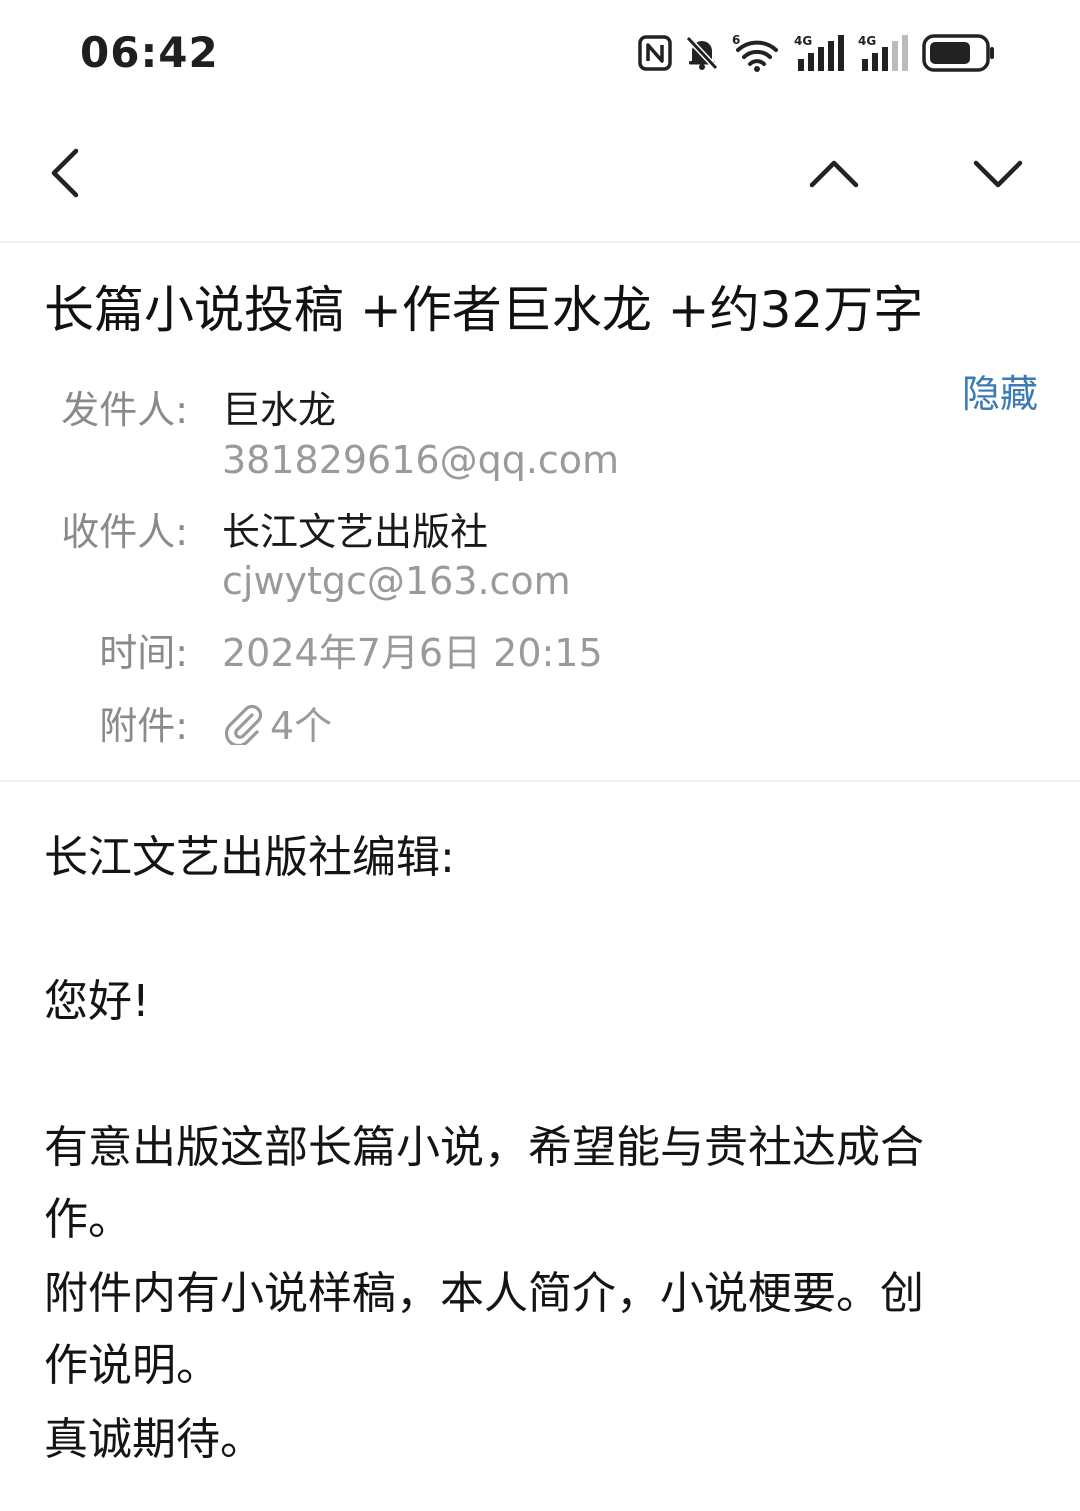  I want to click on nfc-icon, so click(655, 53).